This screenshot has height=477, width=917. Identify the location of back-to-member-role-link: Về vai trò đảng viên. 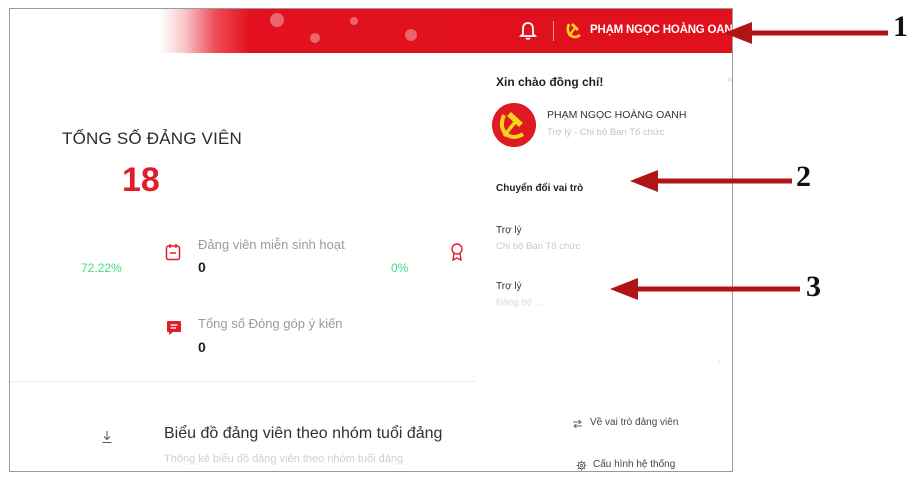
(634, 422).